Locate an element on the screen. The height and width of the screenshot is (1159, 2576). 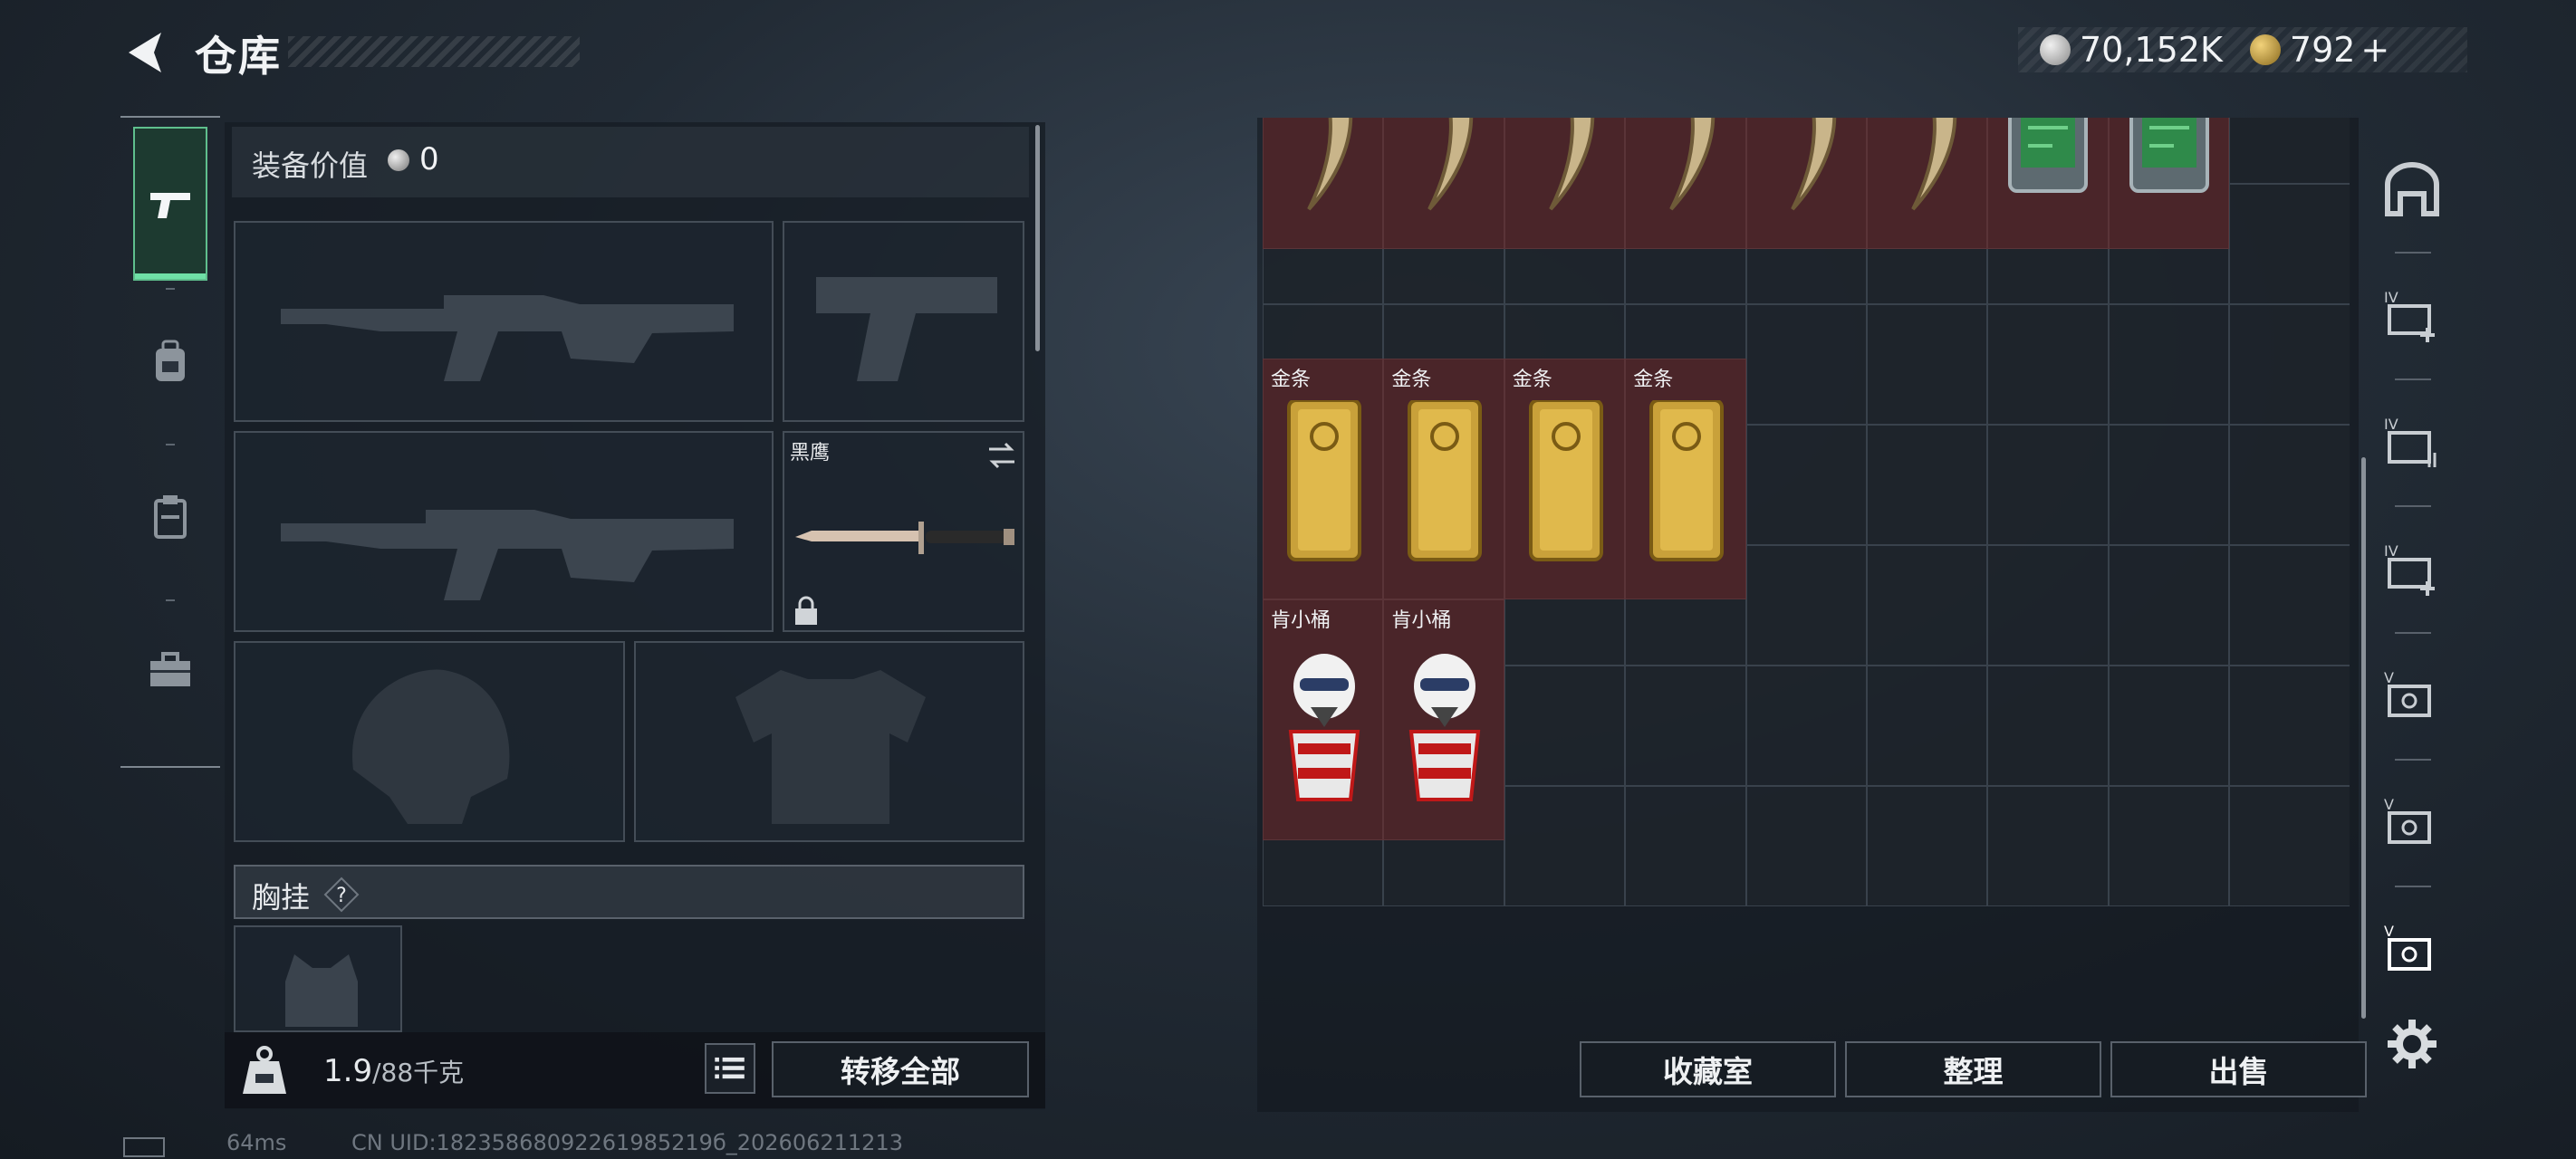
lock-icon is located at coordinates (806, 610).